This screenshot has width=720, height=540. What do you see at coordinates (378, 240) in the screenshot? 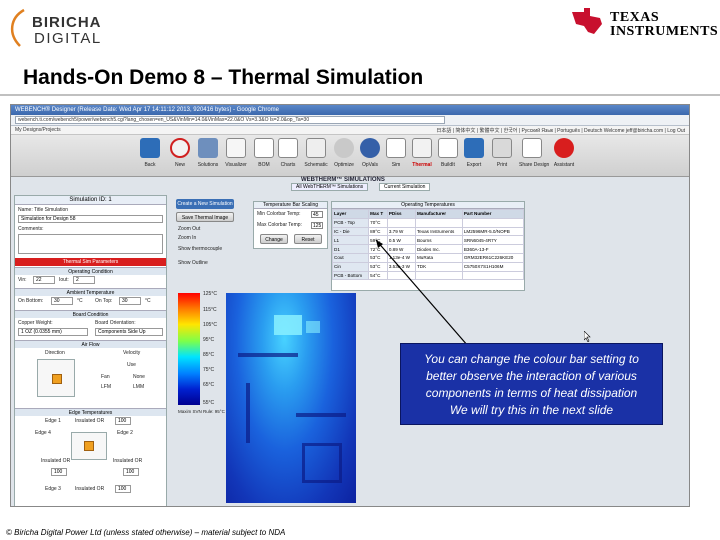
I see `temps-cell: 59°C` at bounding box center [378, 240].